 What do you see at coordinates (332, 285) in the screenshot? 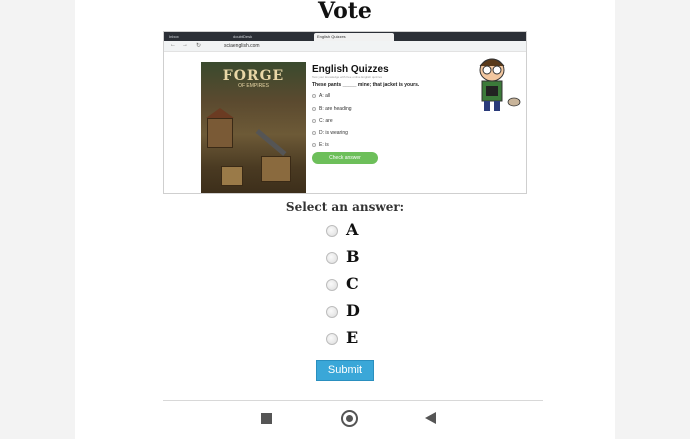
I see `radio-c` at bounding box center [332, 285].